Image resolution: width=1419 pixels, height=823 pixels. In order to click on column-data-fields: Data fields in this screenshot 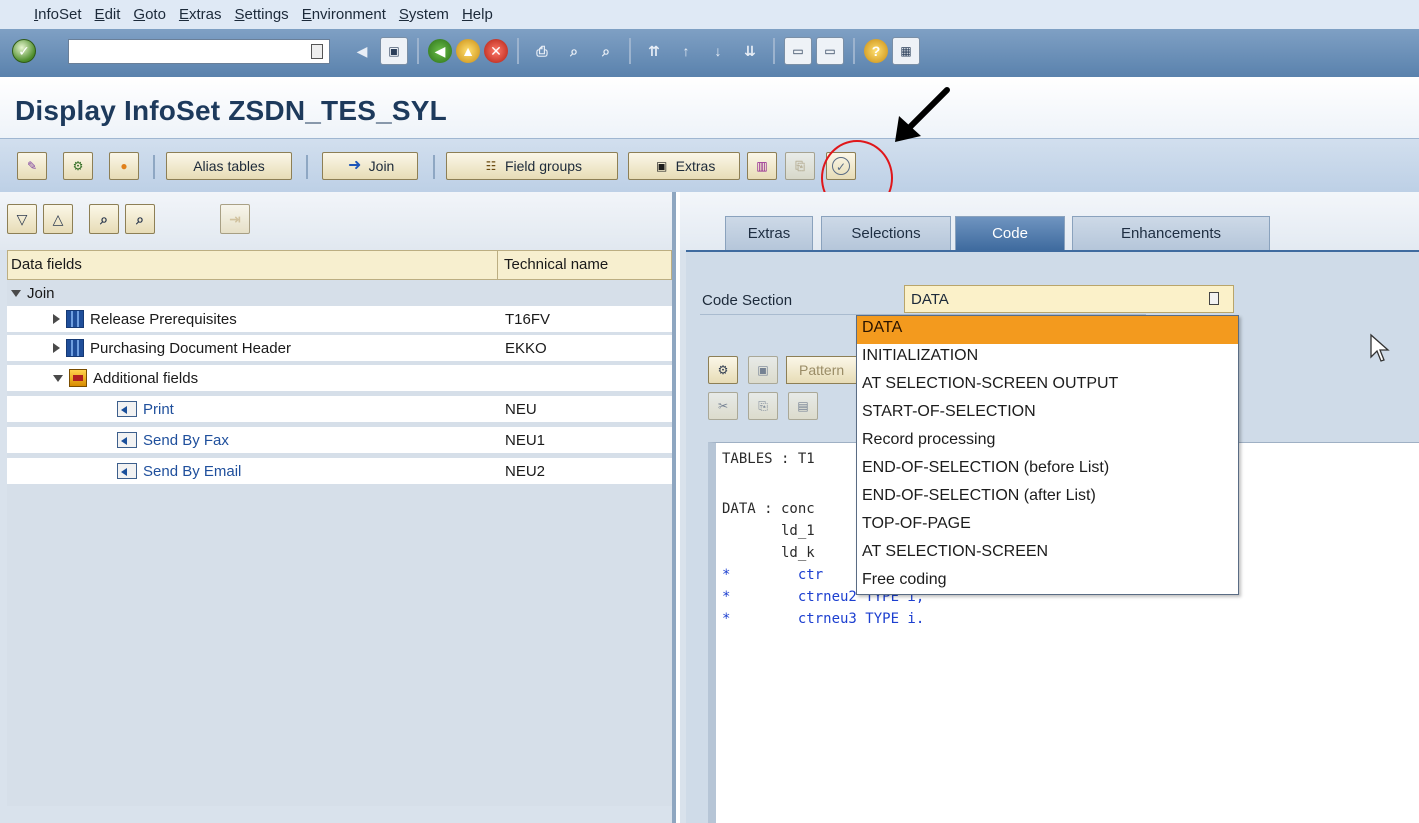, I will do `click(253, 265)`.